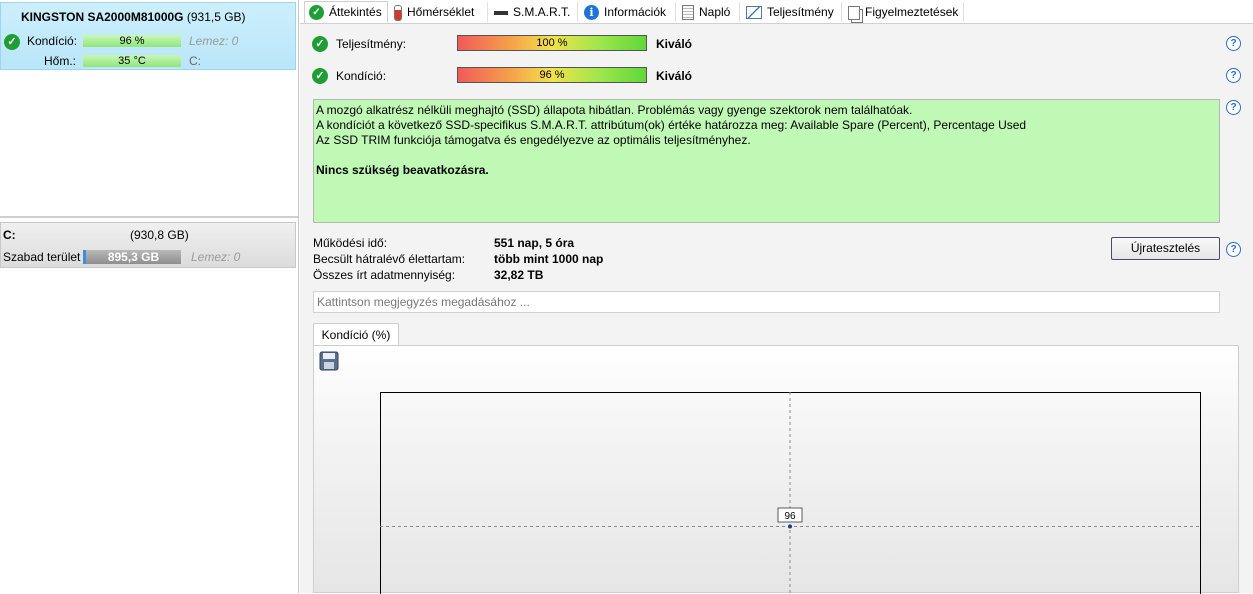  What do you see at coordinates (1233, 249) in the screenshot?
I see `retest-help-icon: ?` at bounding box center [1233, 249].